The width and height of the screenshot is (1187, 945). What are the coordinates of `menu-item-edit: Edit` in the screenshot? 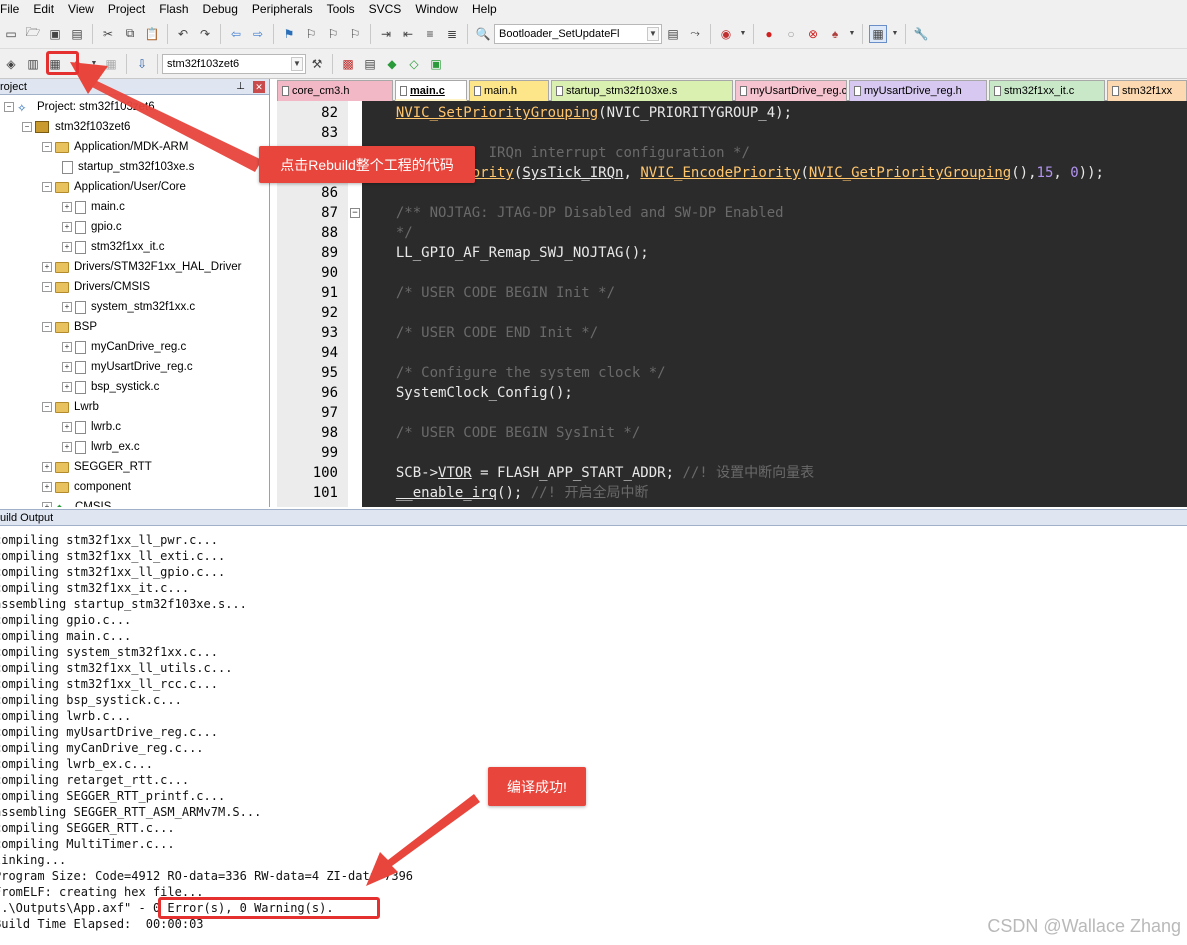 It's located at (43, 9).